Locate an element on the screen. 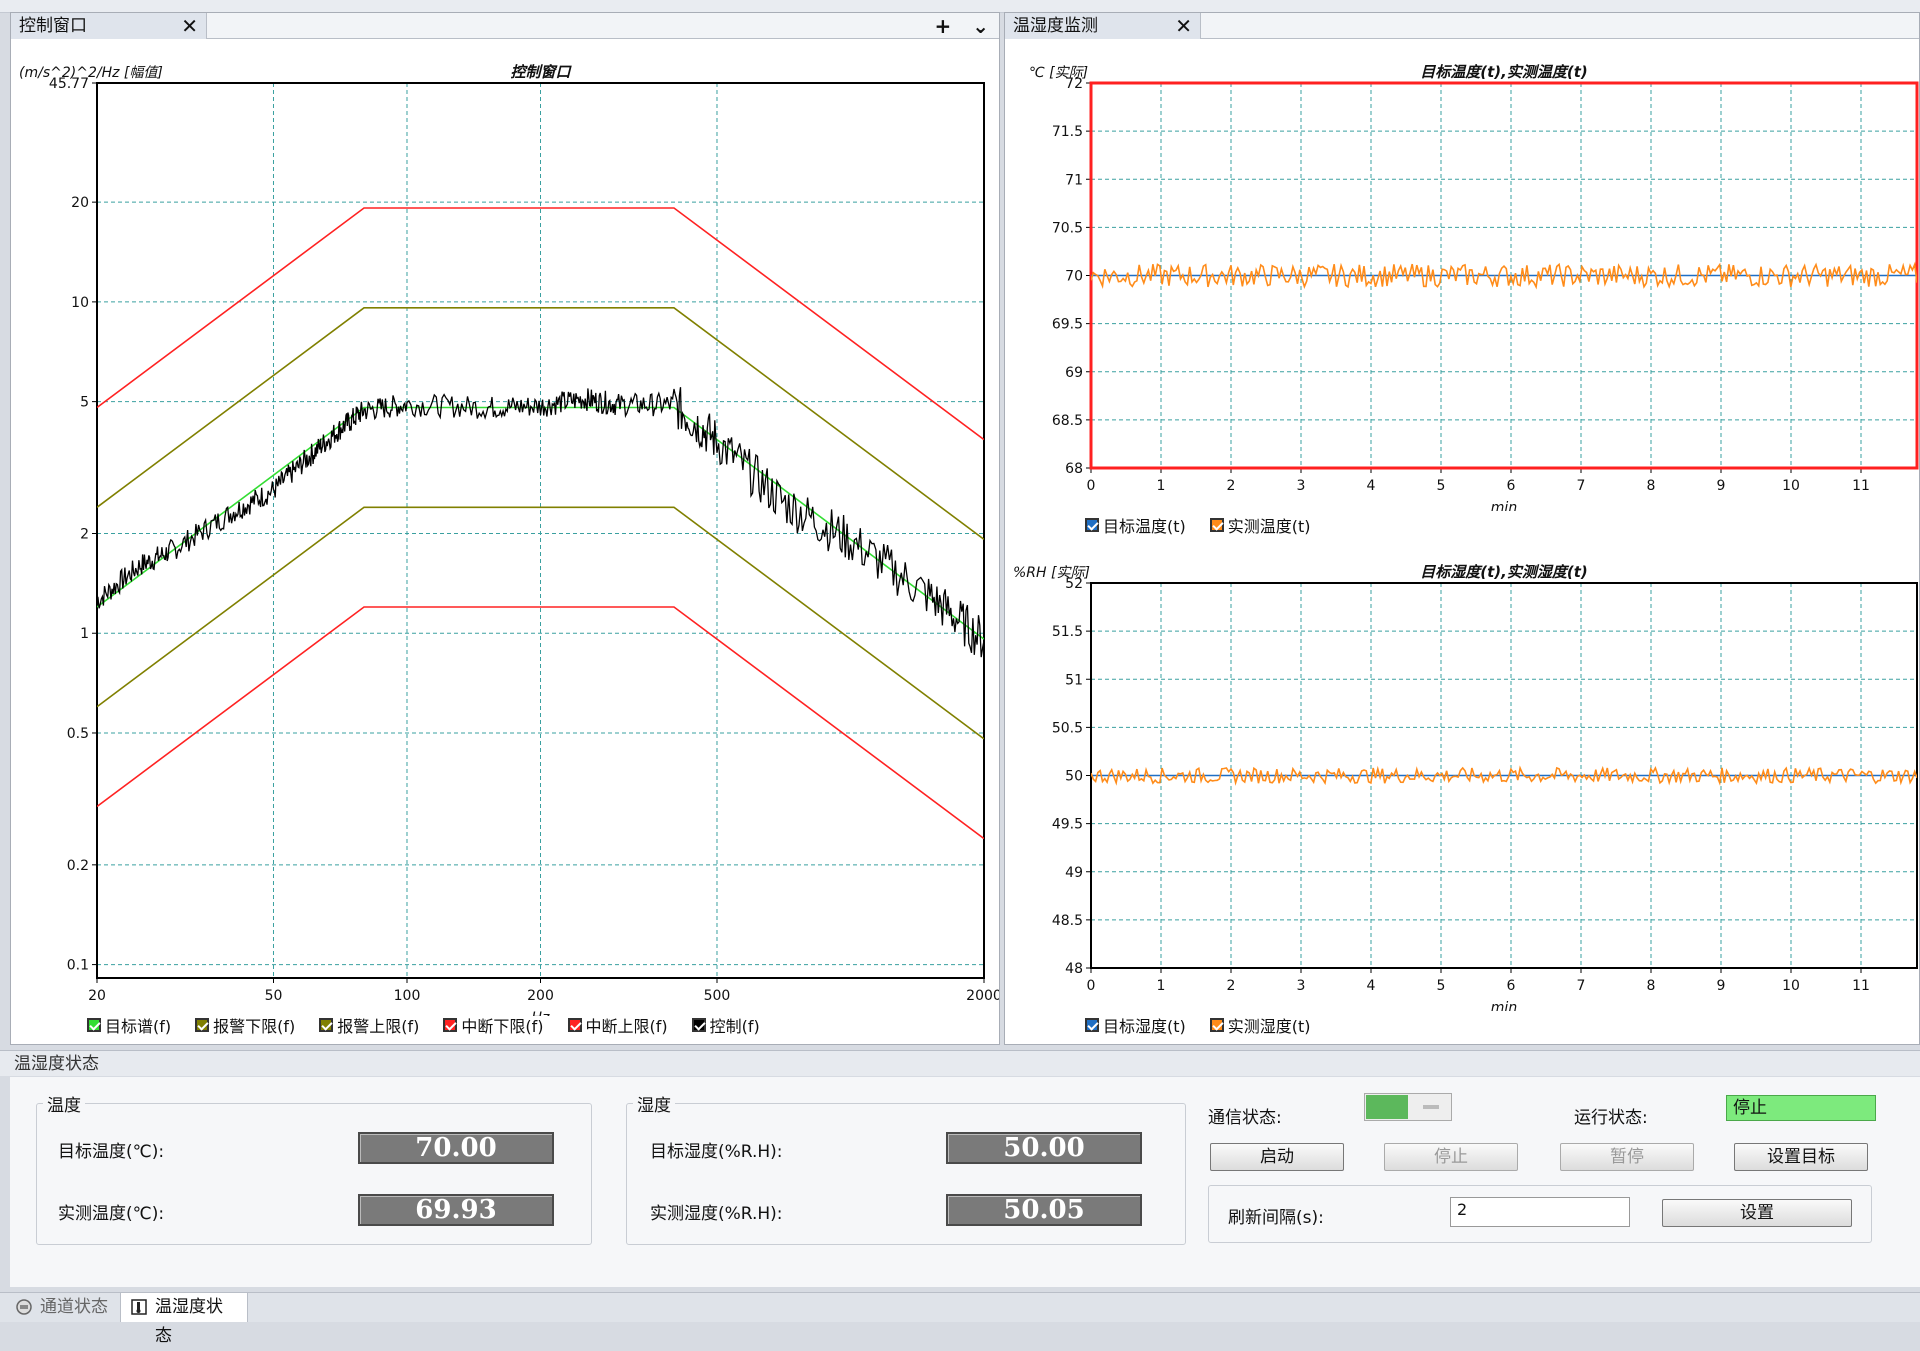 The width and height of the screenshot is (1920, 1351). x-tick-label: 500 is located at coordinates (717, 996).